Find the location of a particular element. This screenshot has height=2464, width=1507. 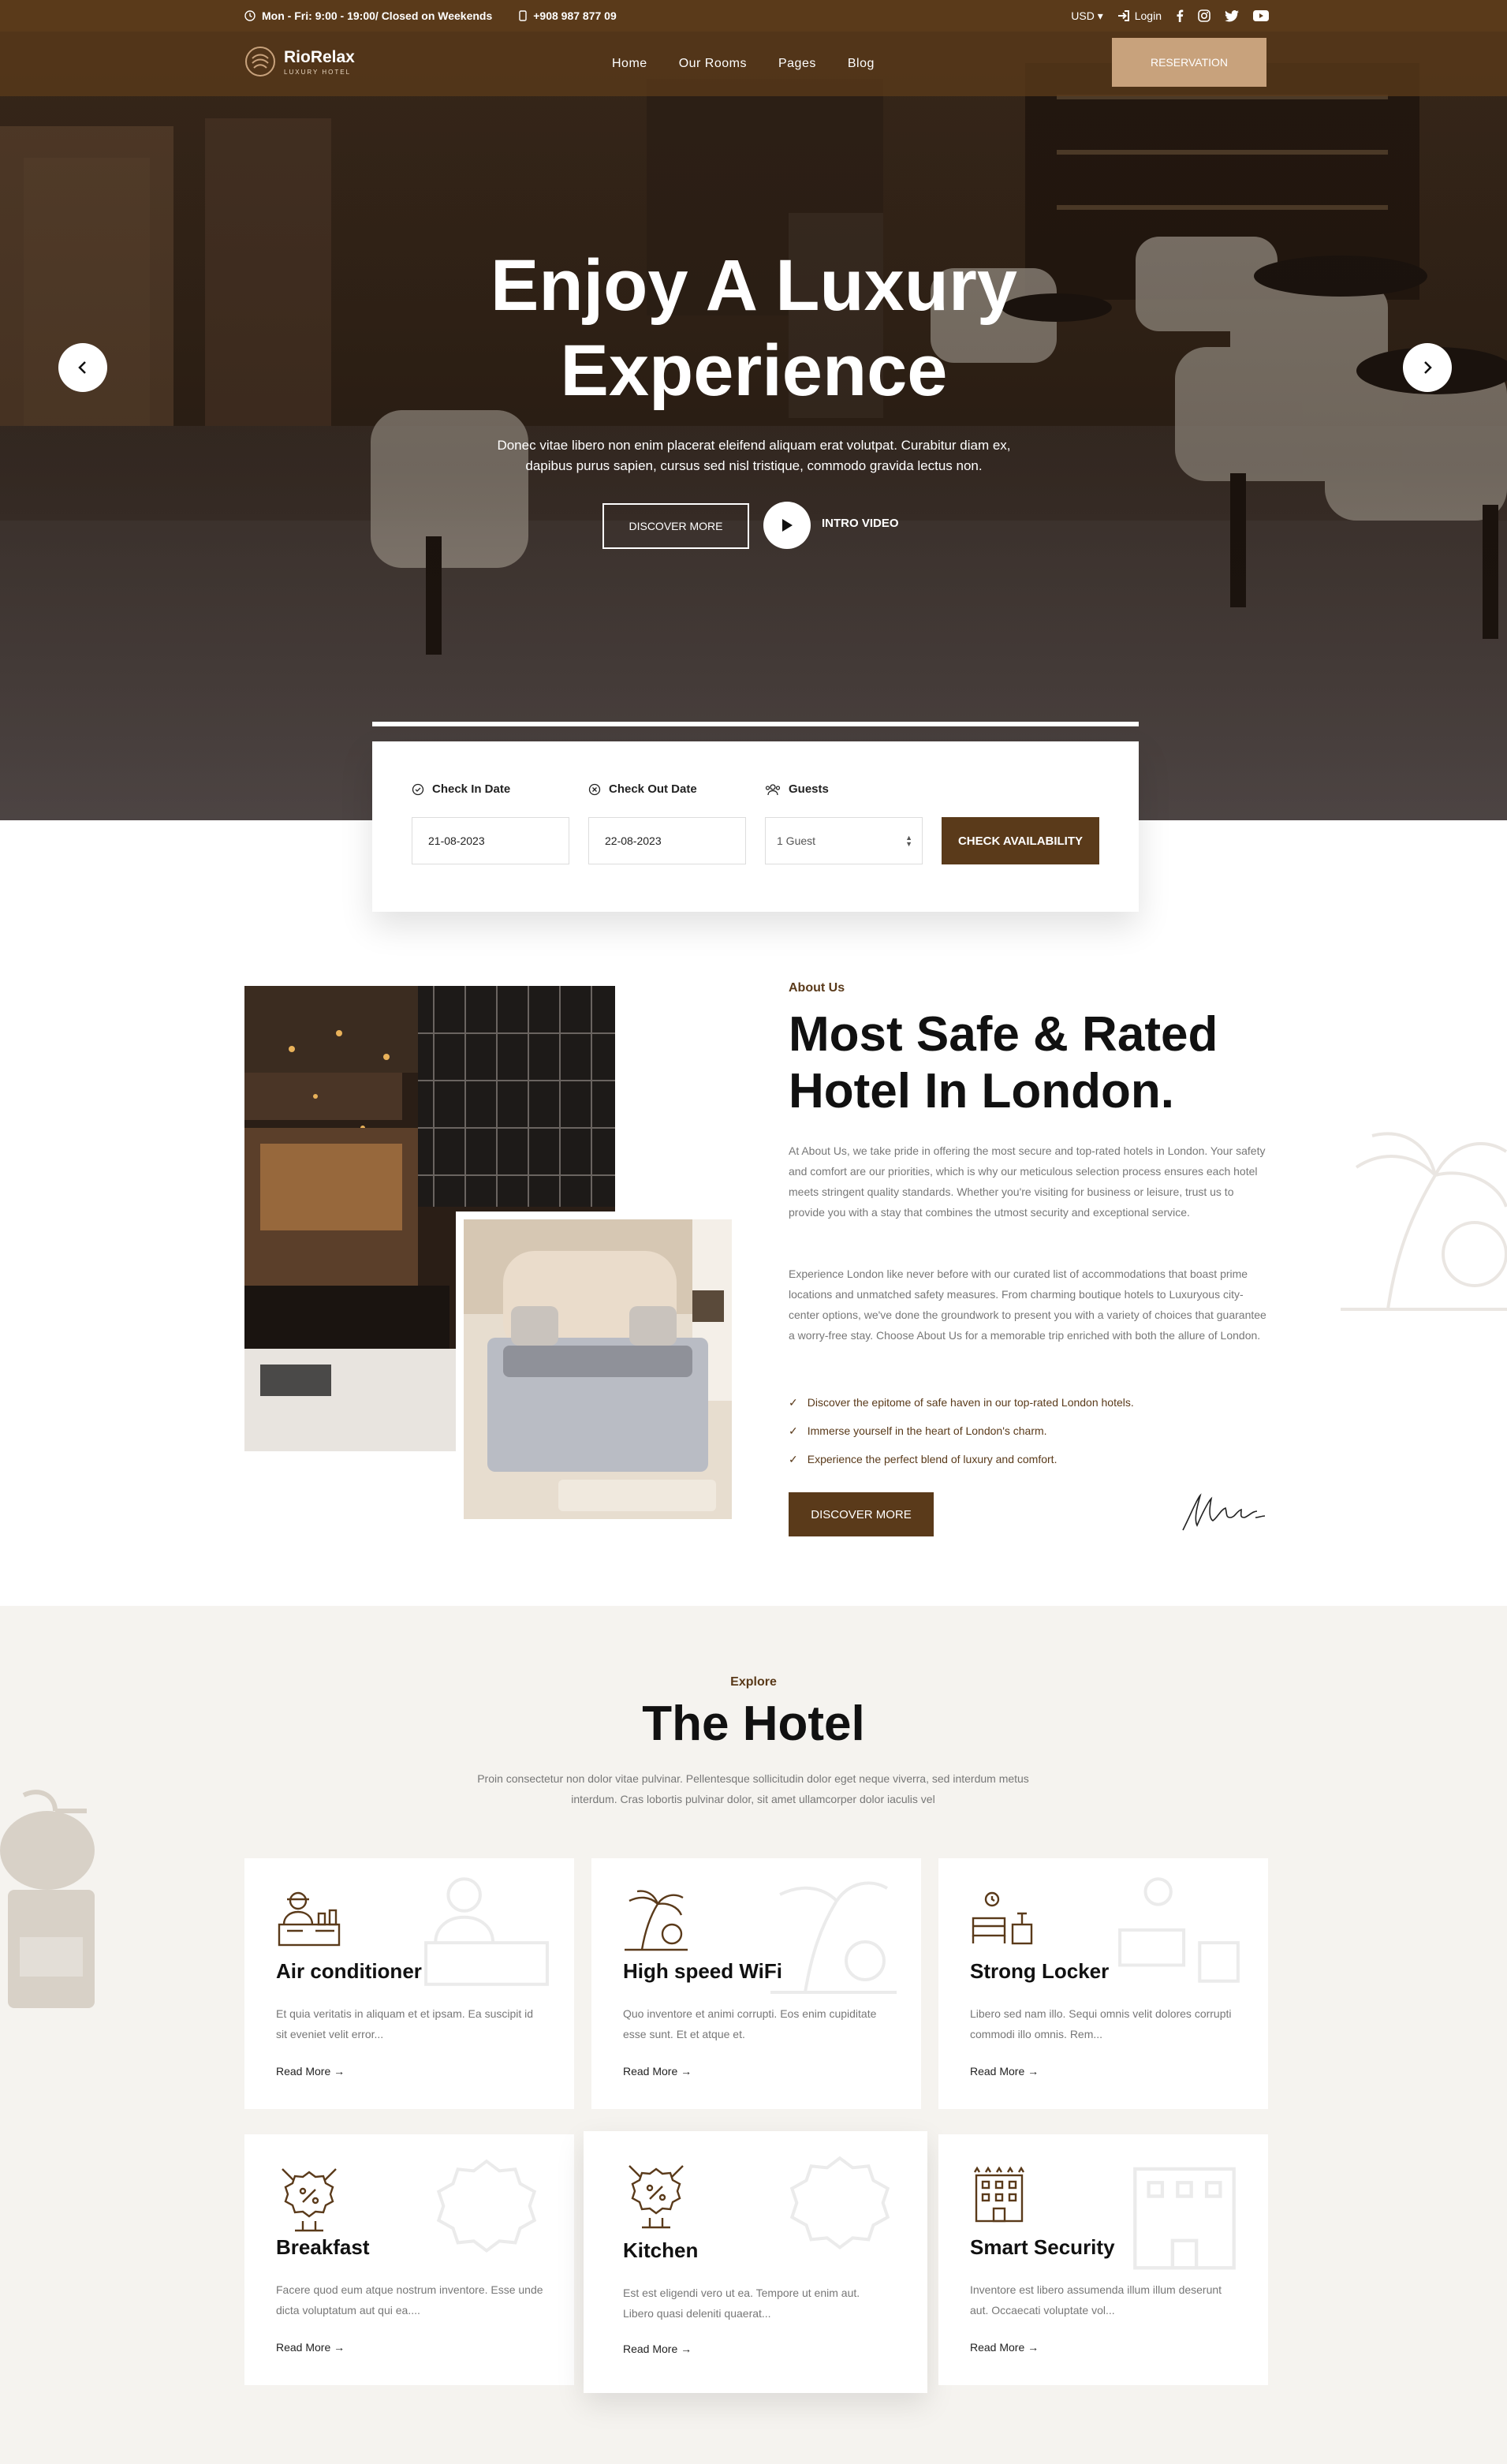

slider-next-button is located at coordinates (1428, 367).